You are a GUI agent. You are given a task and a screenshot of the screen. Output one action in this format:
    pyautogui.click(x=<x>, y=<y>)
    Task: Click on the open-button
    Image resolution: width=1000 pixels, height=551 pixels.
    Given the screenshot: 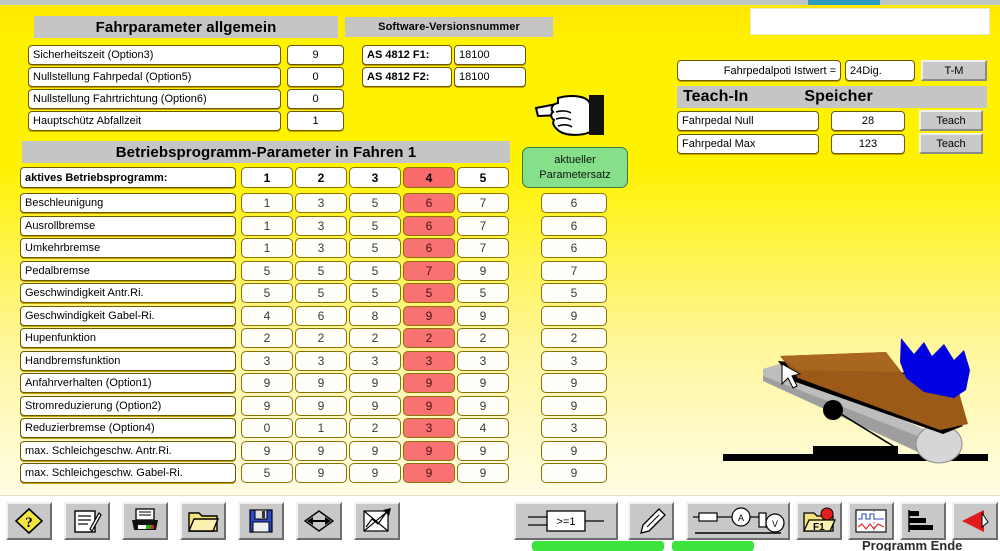 What is the action you would take?
    pyautogui.click(x=203, y=521)
    